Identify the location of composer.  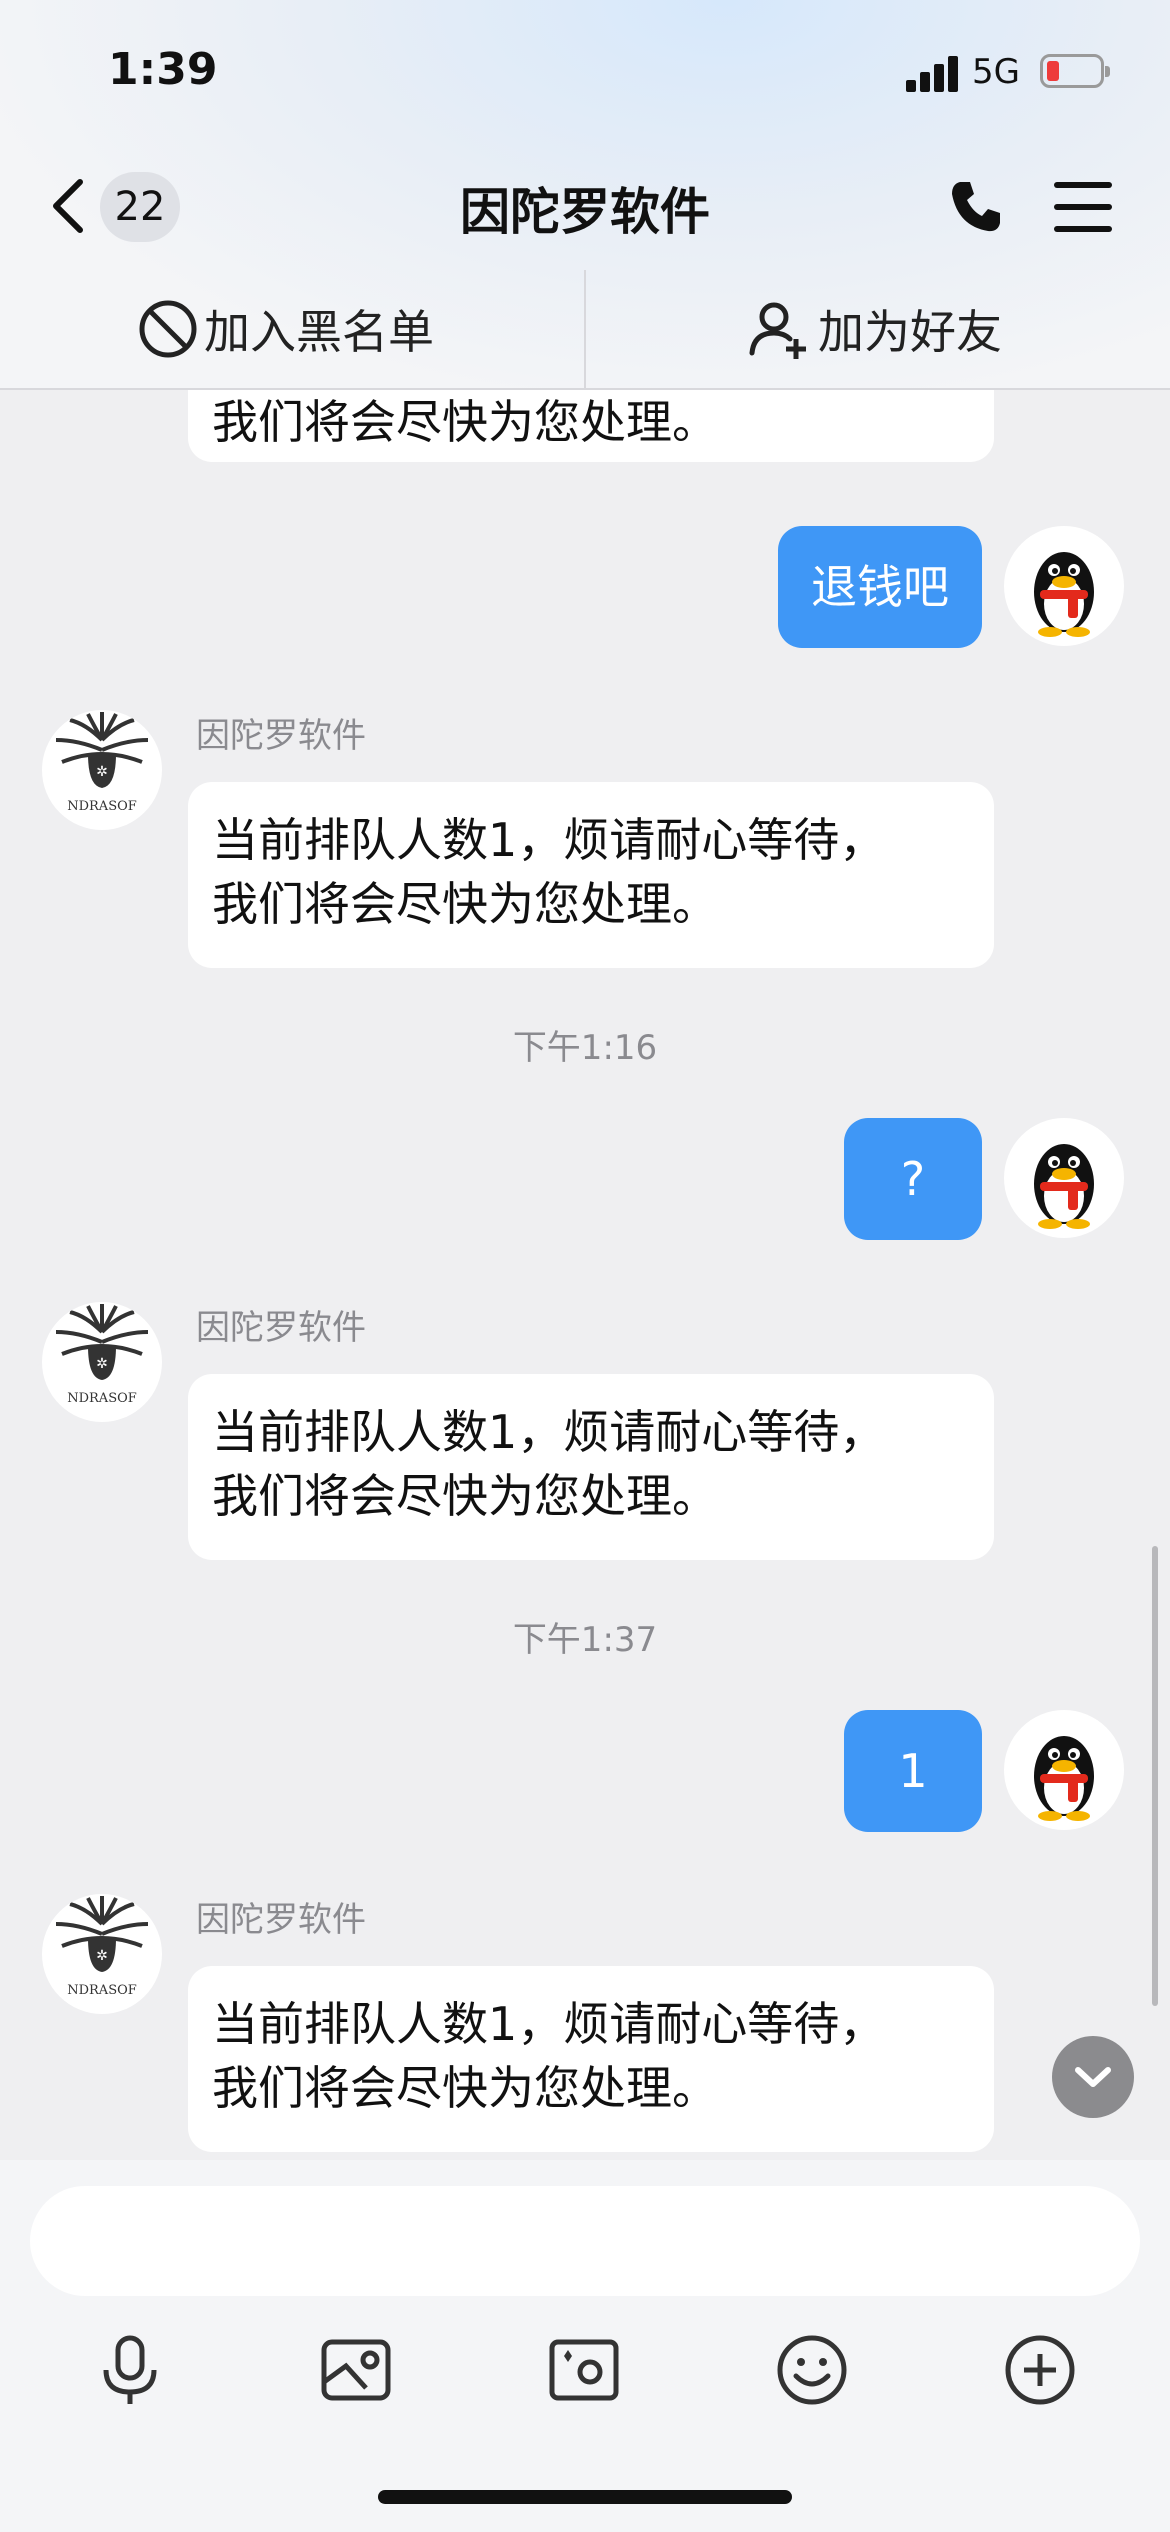
(585, 2346).